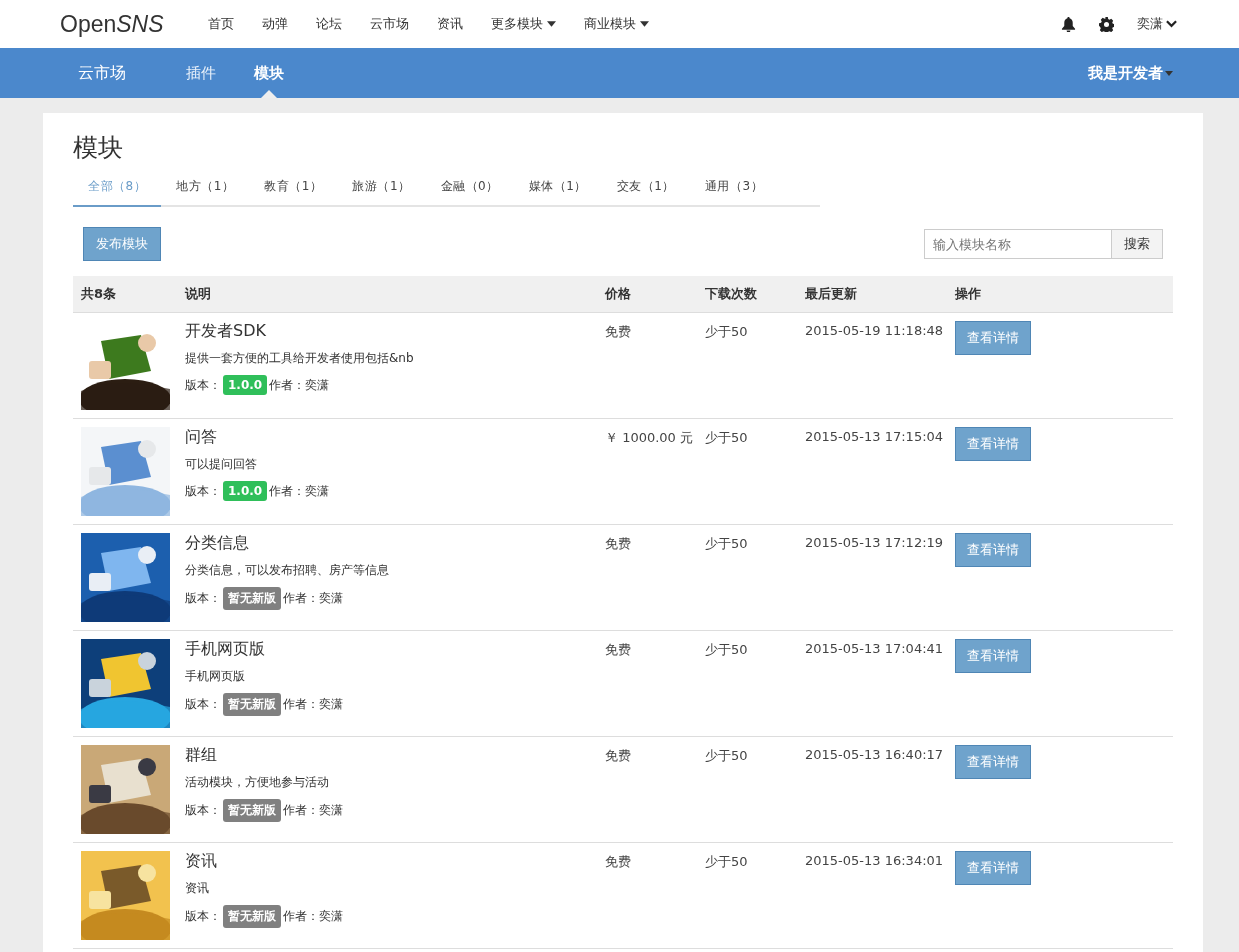  Describe the element at coordinates (616, 24) in the screenshot. I see `nav-link: 商业模块` at that location.